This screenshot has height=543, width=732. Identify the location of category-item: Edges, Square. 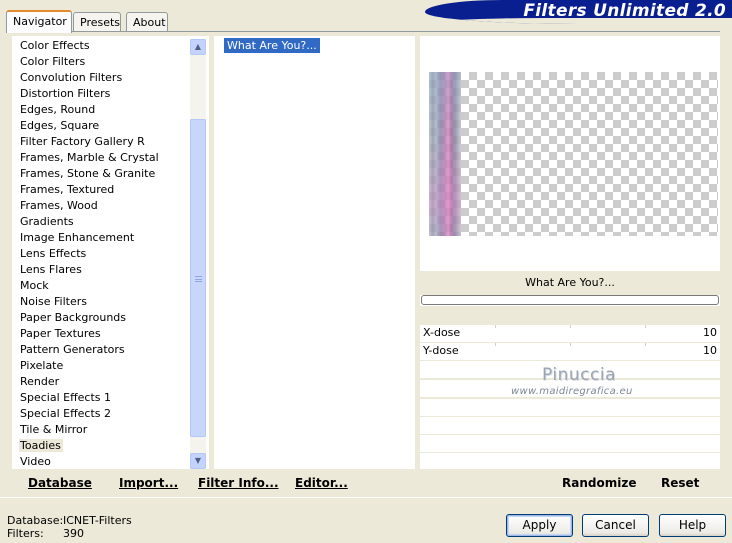
(56, 126).